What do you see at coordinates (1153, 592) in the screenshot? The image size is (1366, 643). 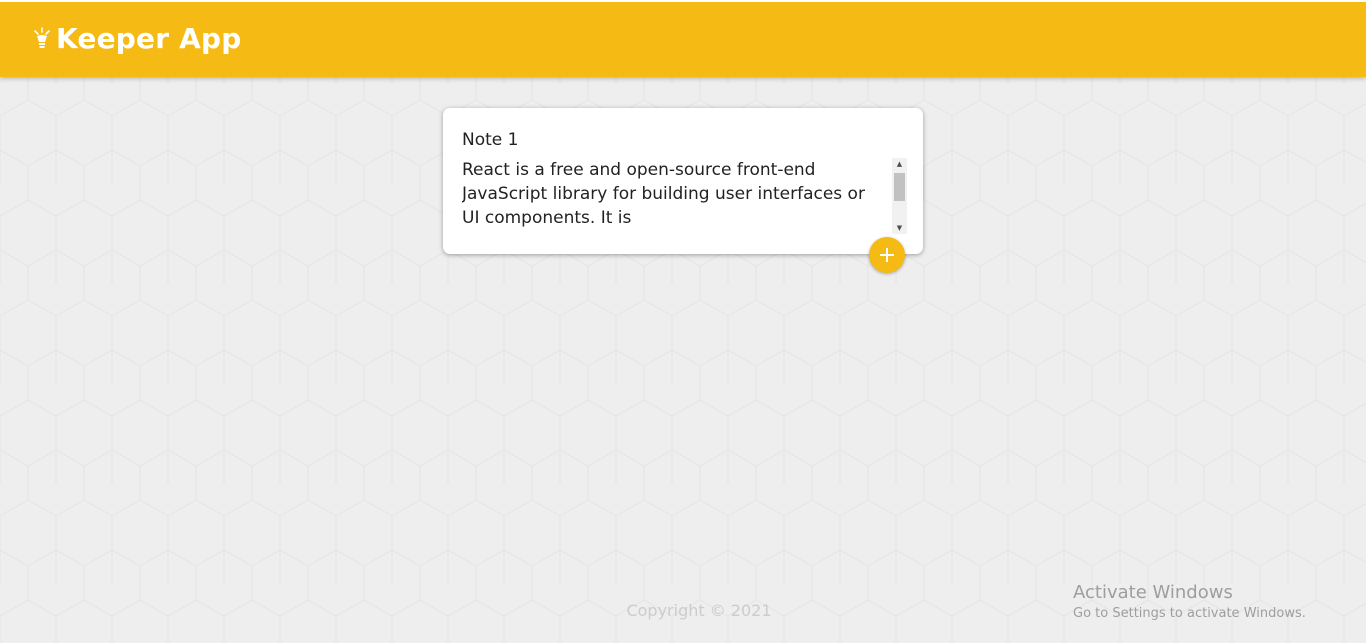 I see `watermark-title: Activate Windows` at bounding box center [1153, 592].